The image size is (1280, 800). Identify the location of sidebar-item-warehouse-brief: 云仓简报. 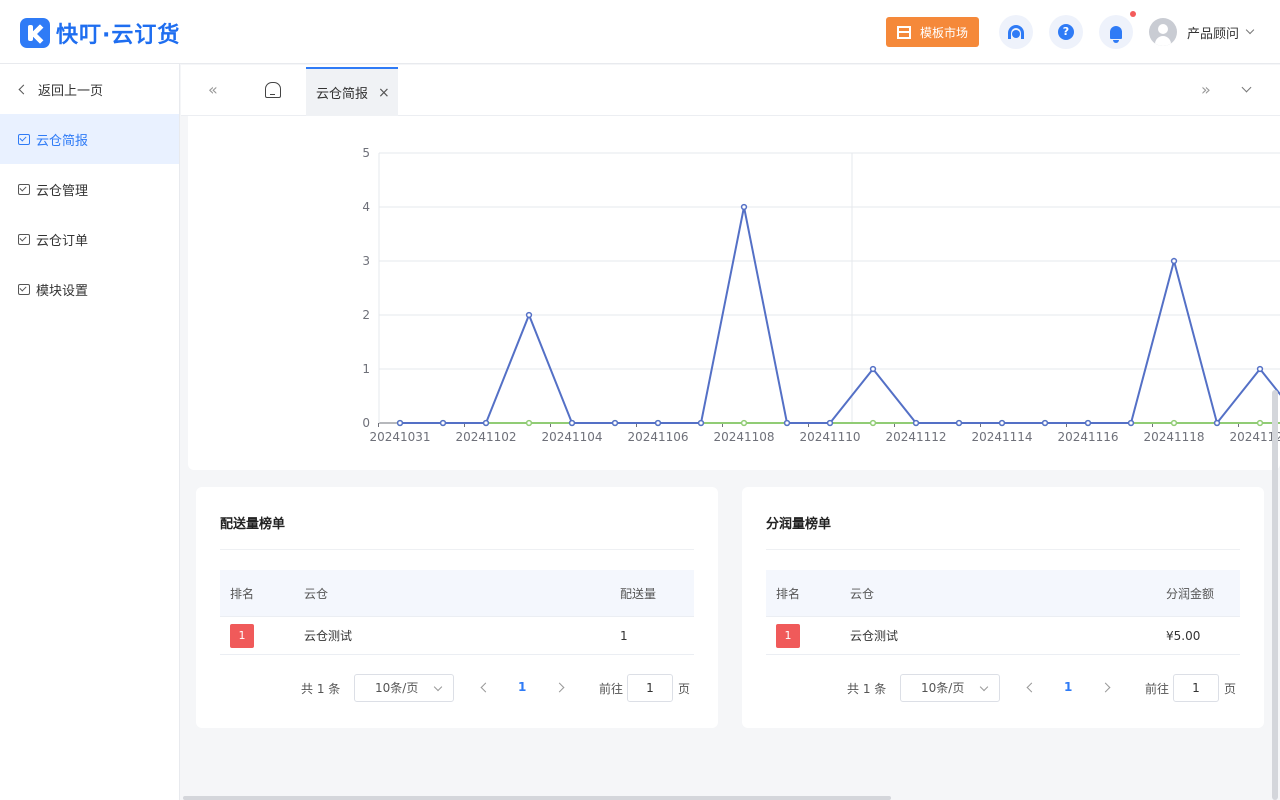
(89, 139).